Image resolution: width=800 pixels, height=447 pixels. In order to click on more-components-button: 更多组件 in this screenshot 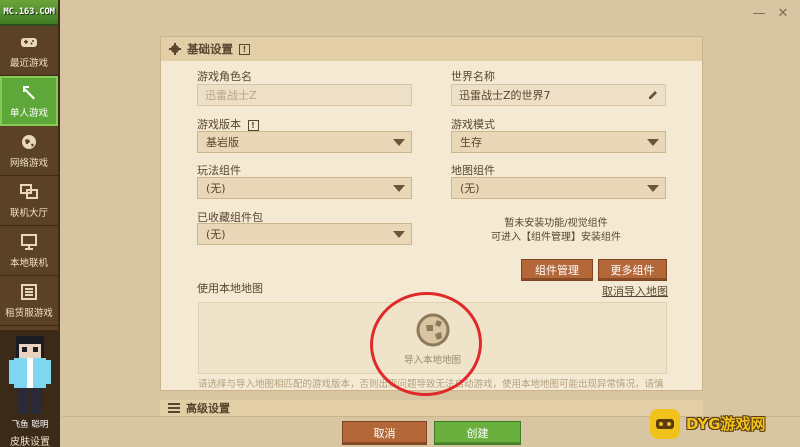, I will do `click(632, 270)`.